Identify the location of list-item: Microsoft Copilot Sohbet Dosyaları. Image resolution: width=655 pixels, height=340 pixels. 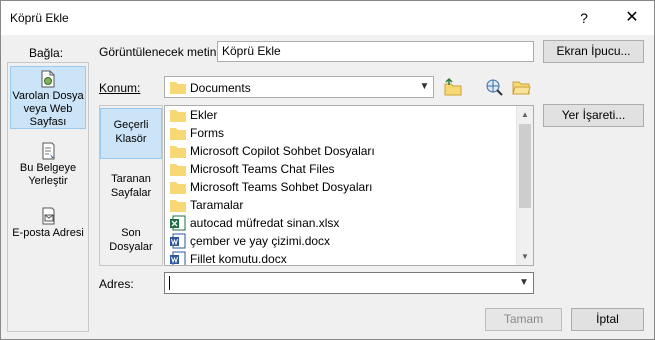
(340, 151).